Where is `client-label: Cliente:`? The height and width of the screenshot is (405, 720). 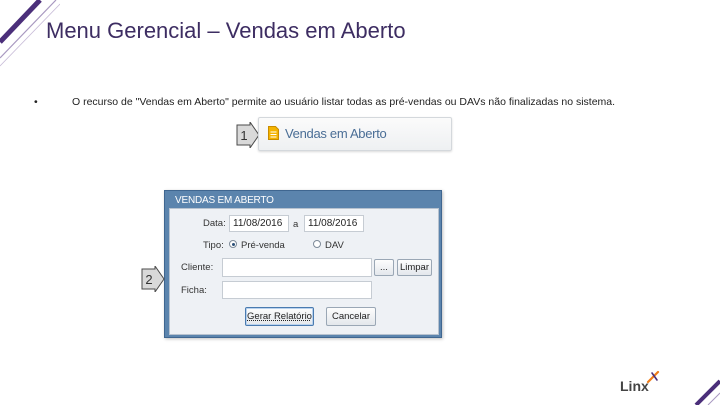
client-label: Cliente: is located at coordinates (197, 267).